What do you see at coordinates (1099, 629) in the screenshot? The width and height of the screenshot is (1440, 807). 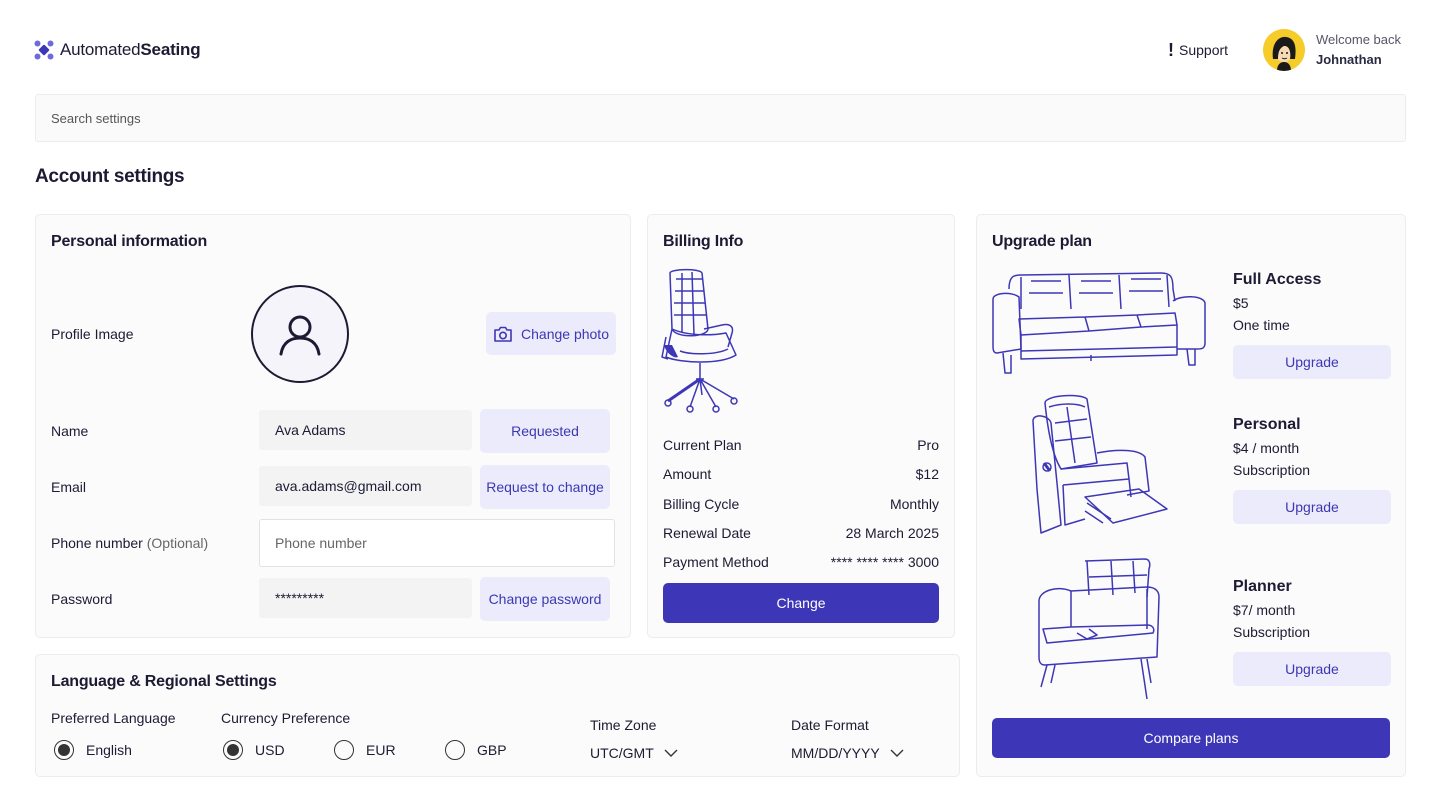 I see `armchair-icon` at bounding box center [1099, 629].